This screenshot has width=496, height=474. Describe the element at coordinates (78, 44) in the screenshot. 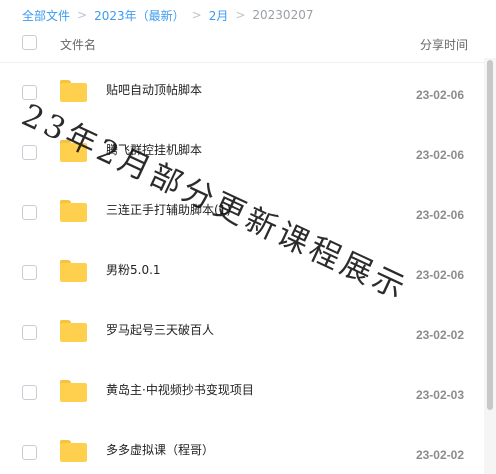

I see `column-header-name: 文件名` at that location.